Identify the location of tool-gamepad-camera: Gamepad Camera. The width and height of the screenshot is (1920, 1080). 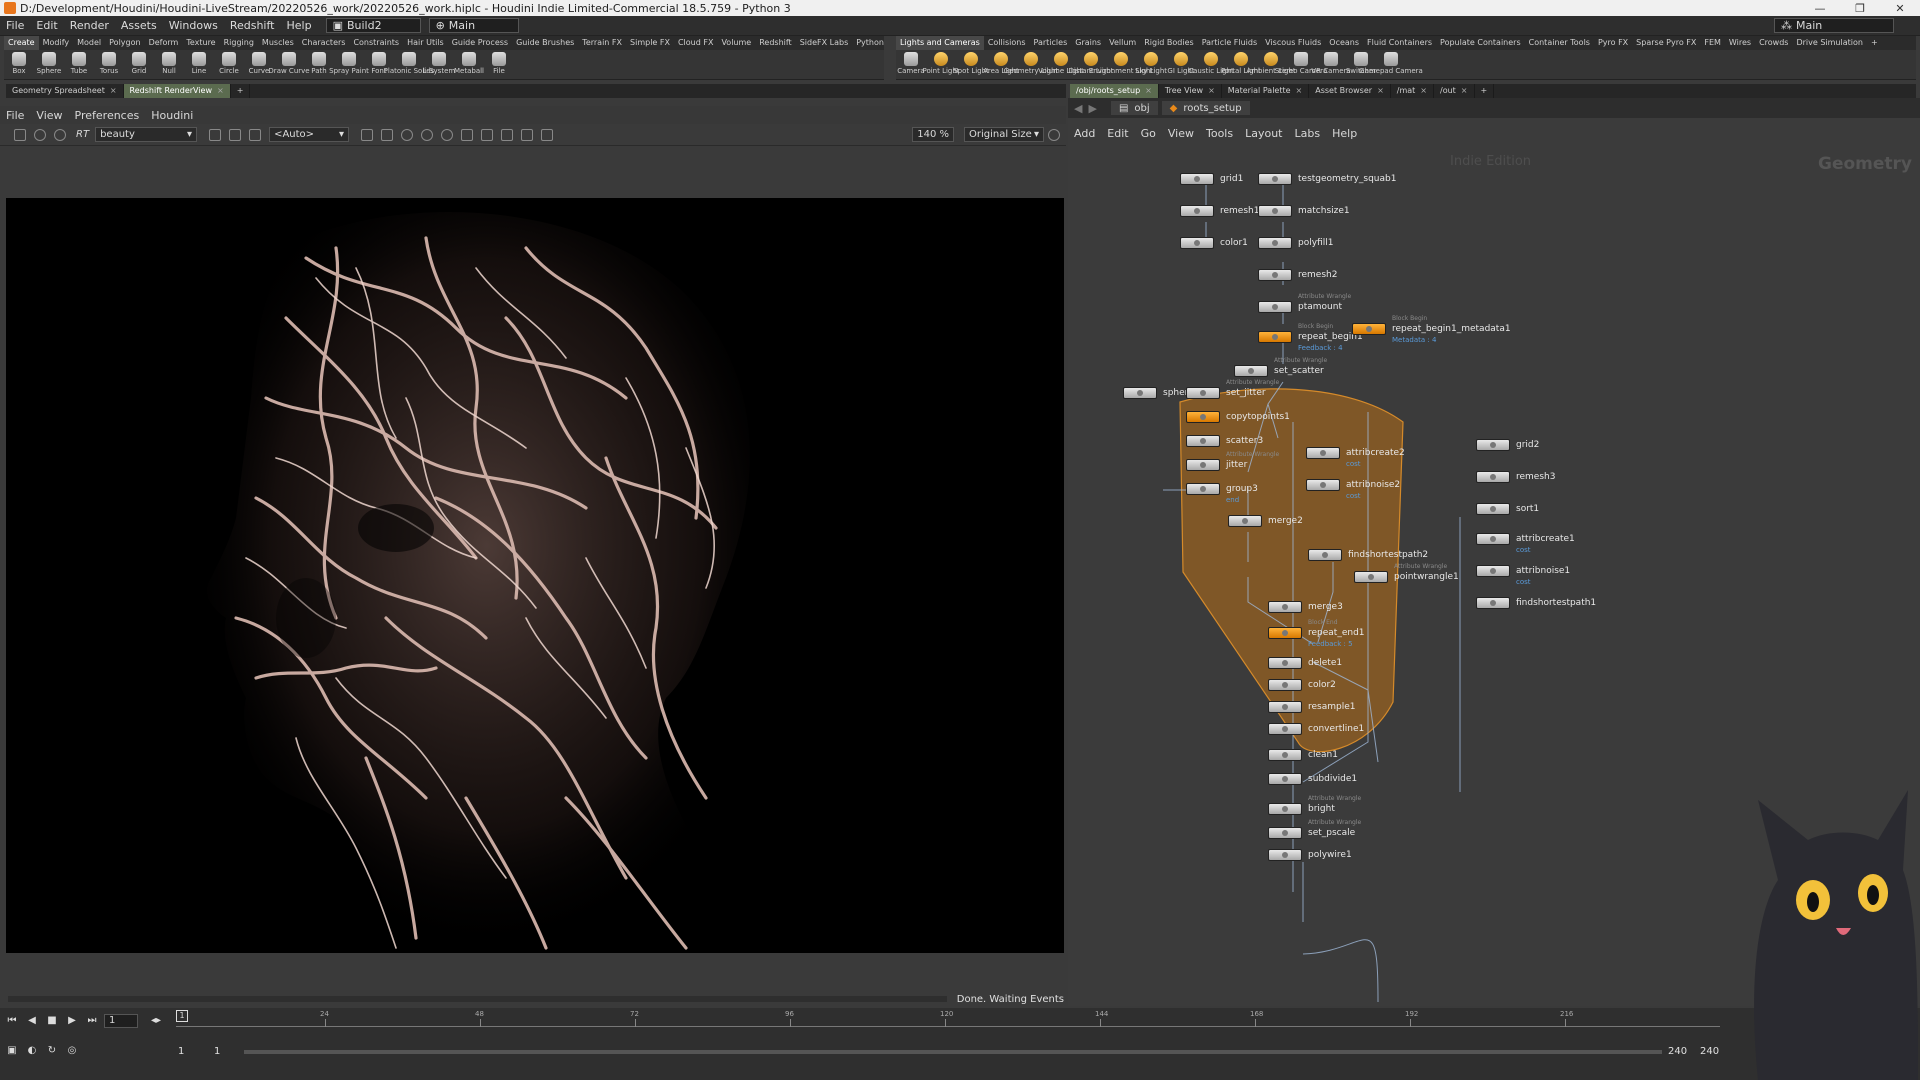
(1391, 62).